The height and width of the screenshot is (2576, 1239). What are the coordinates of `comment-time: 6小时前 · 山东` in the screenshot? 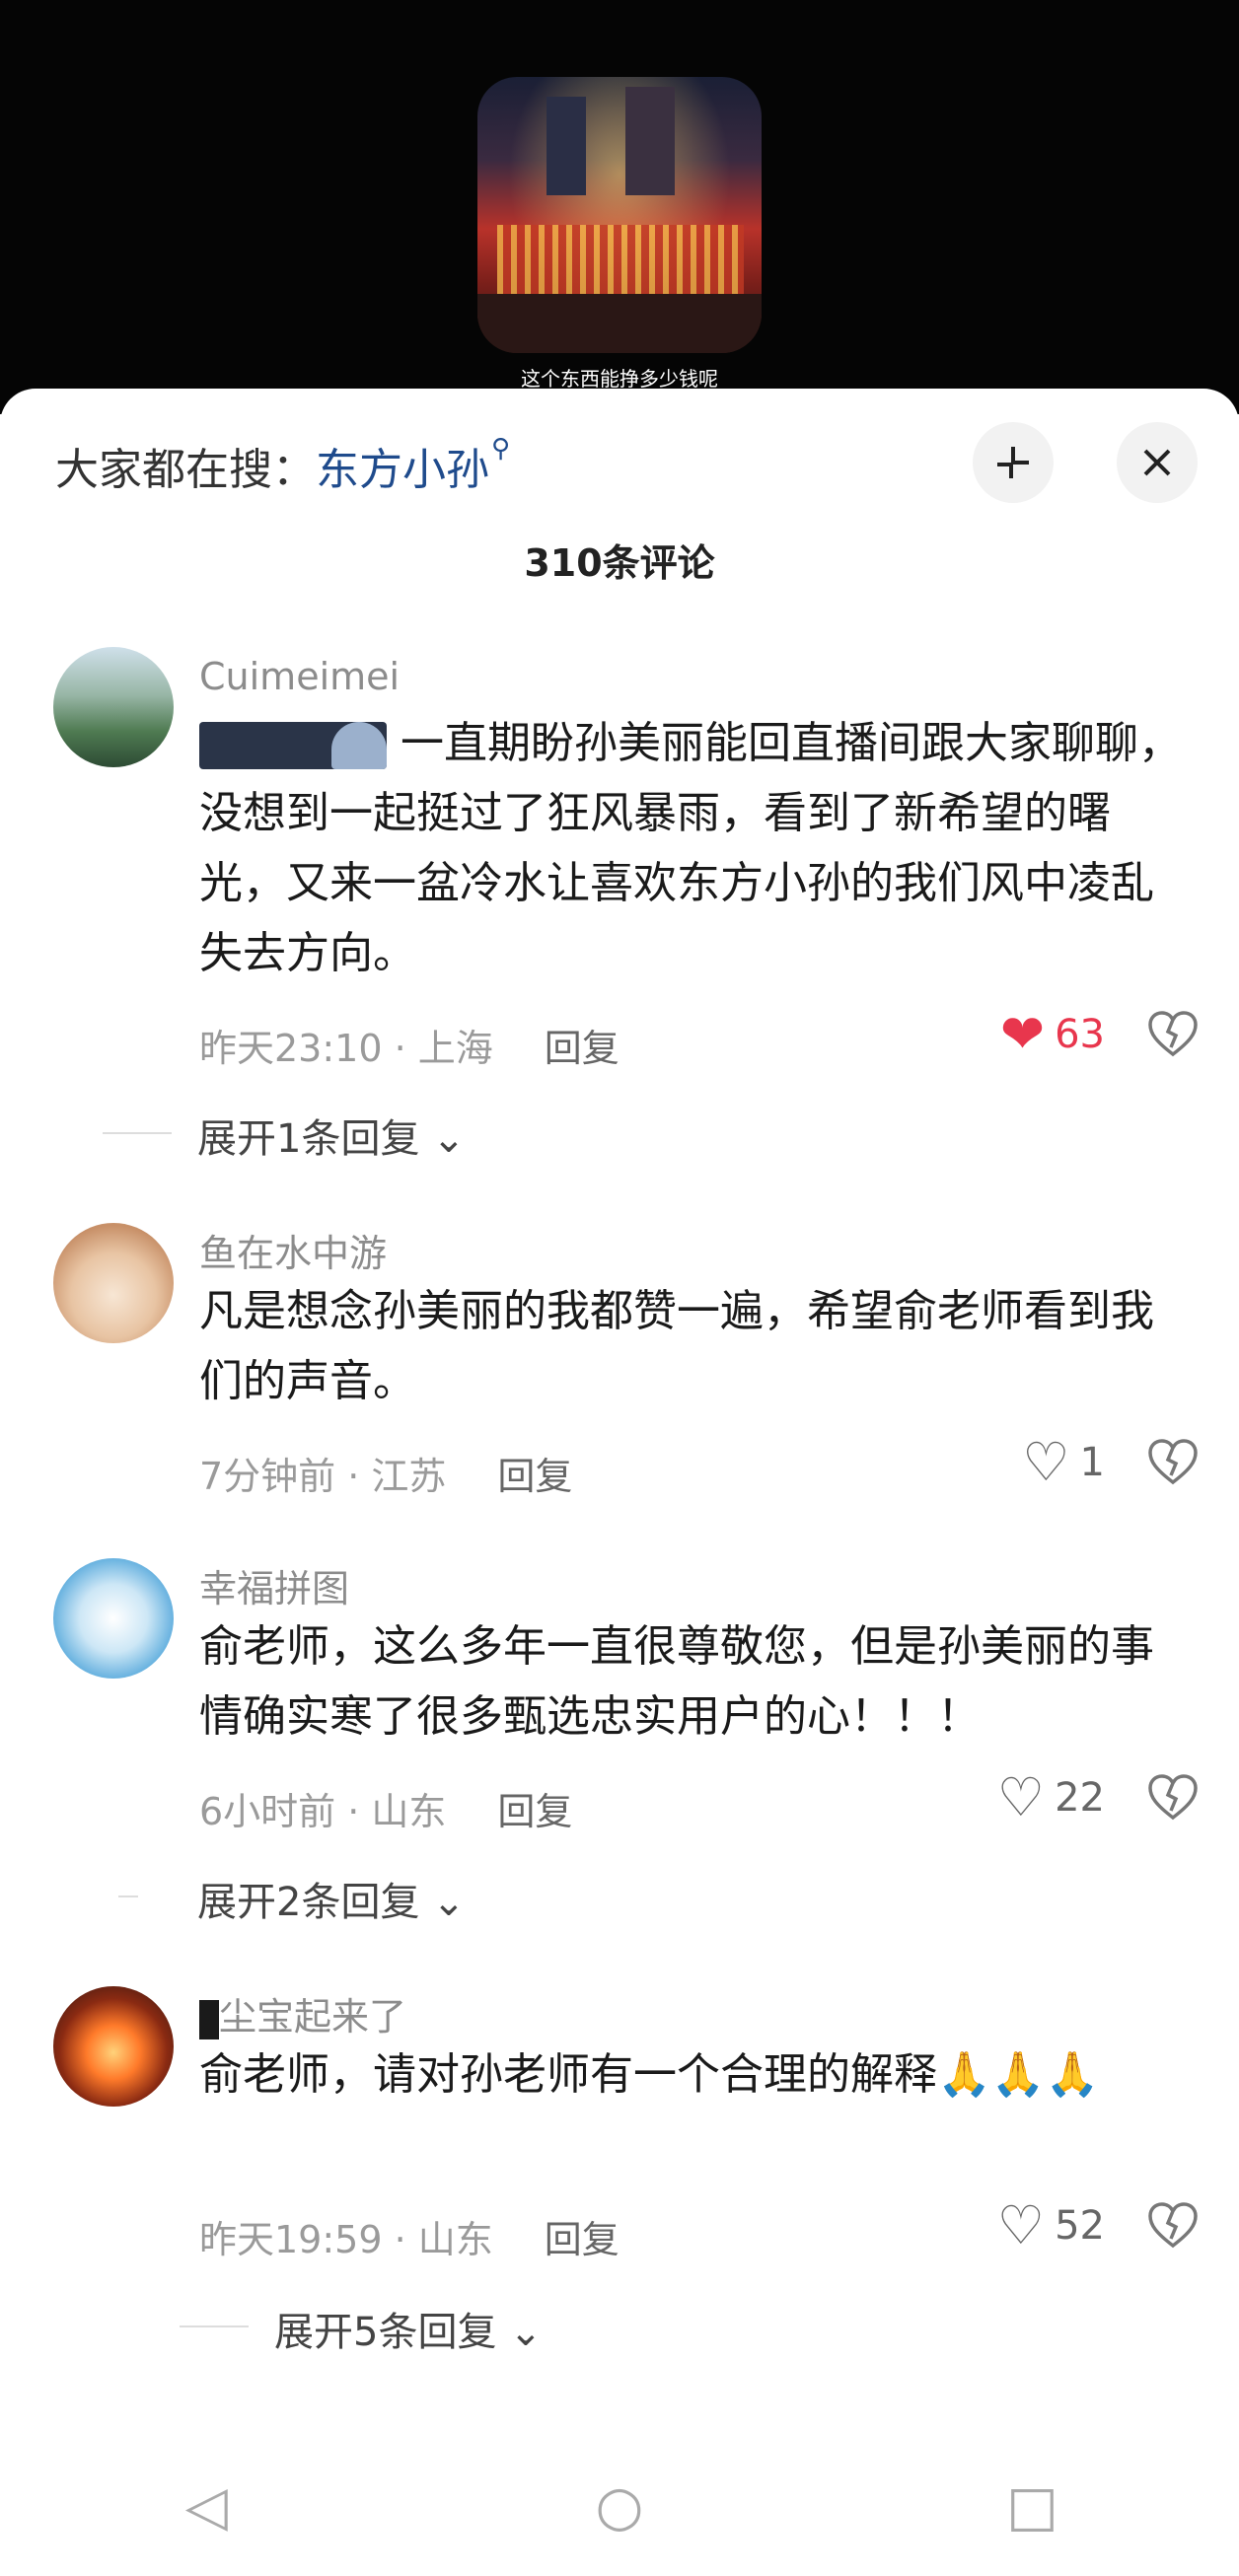 It's located at (323, 1812).